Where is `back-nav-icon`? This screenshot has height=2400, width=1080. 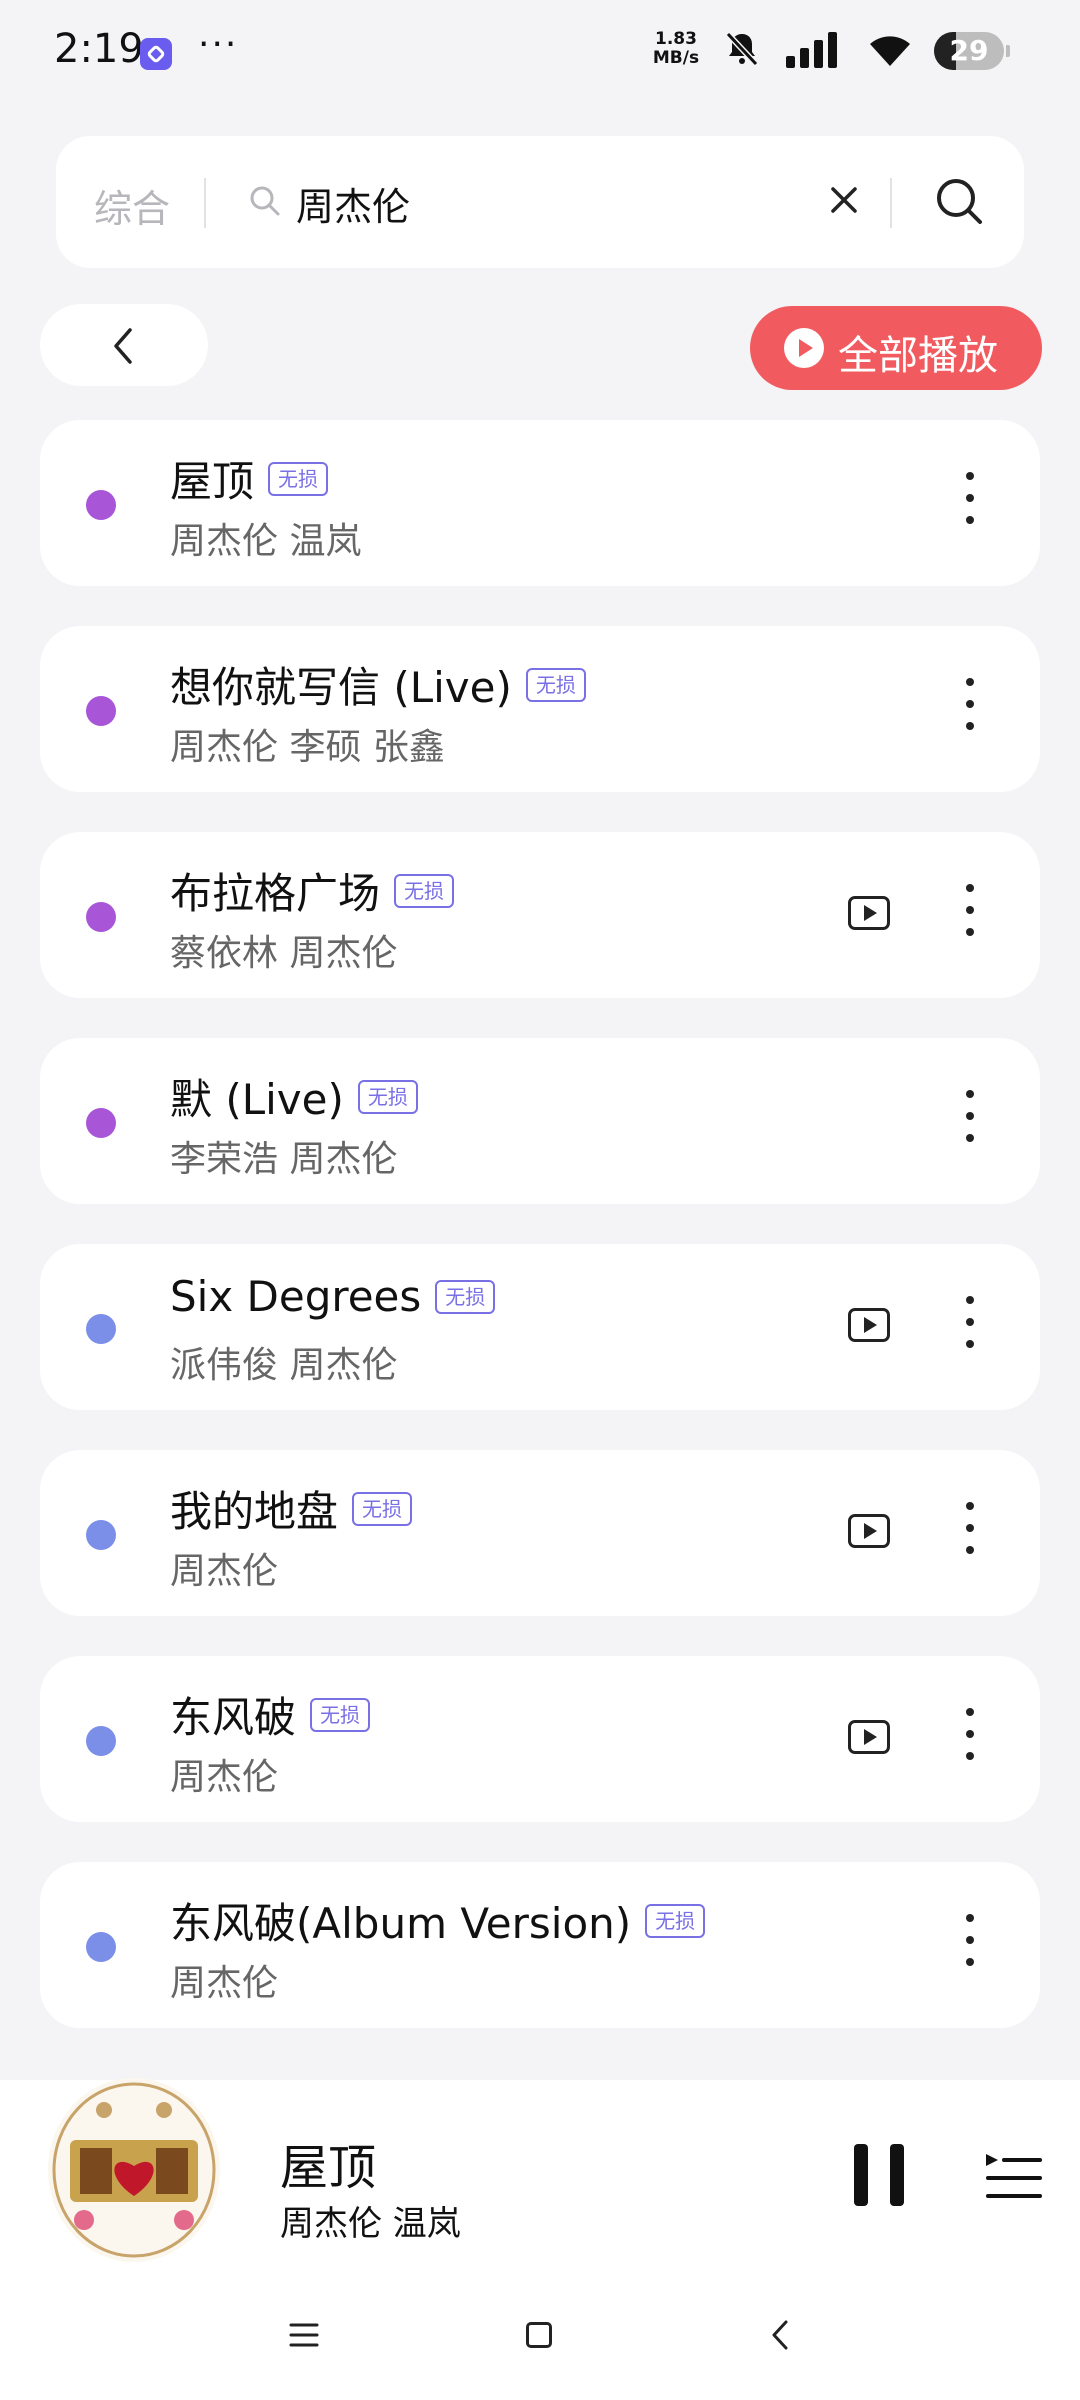 back-nav-icon is located at coordinates (780, 2335).